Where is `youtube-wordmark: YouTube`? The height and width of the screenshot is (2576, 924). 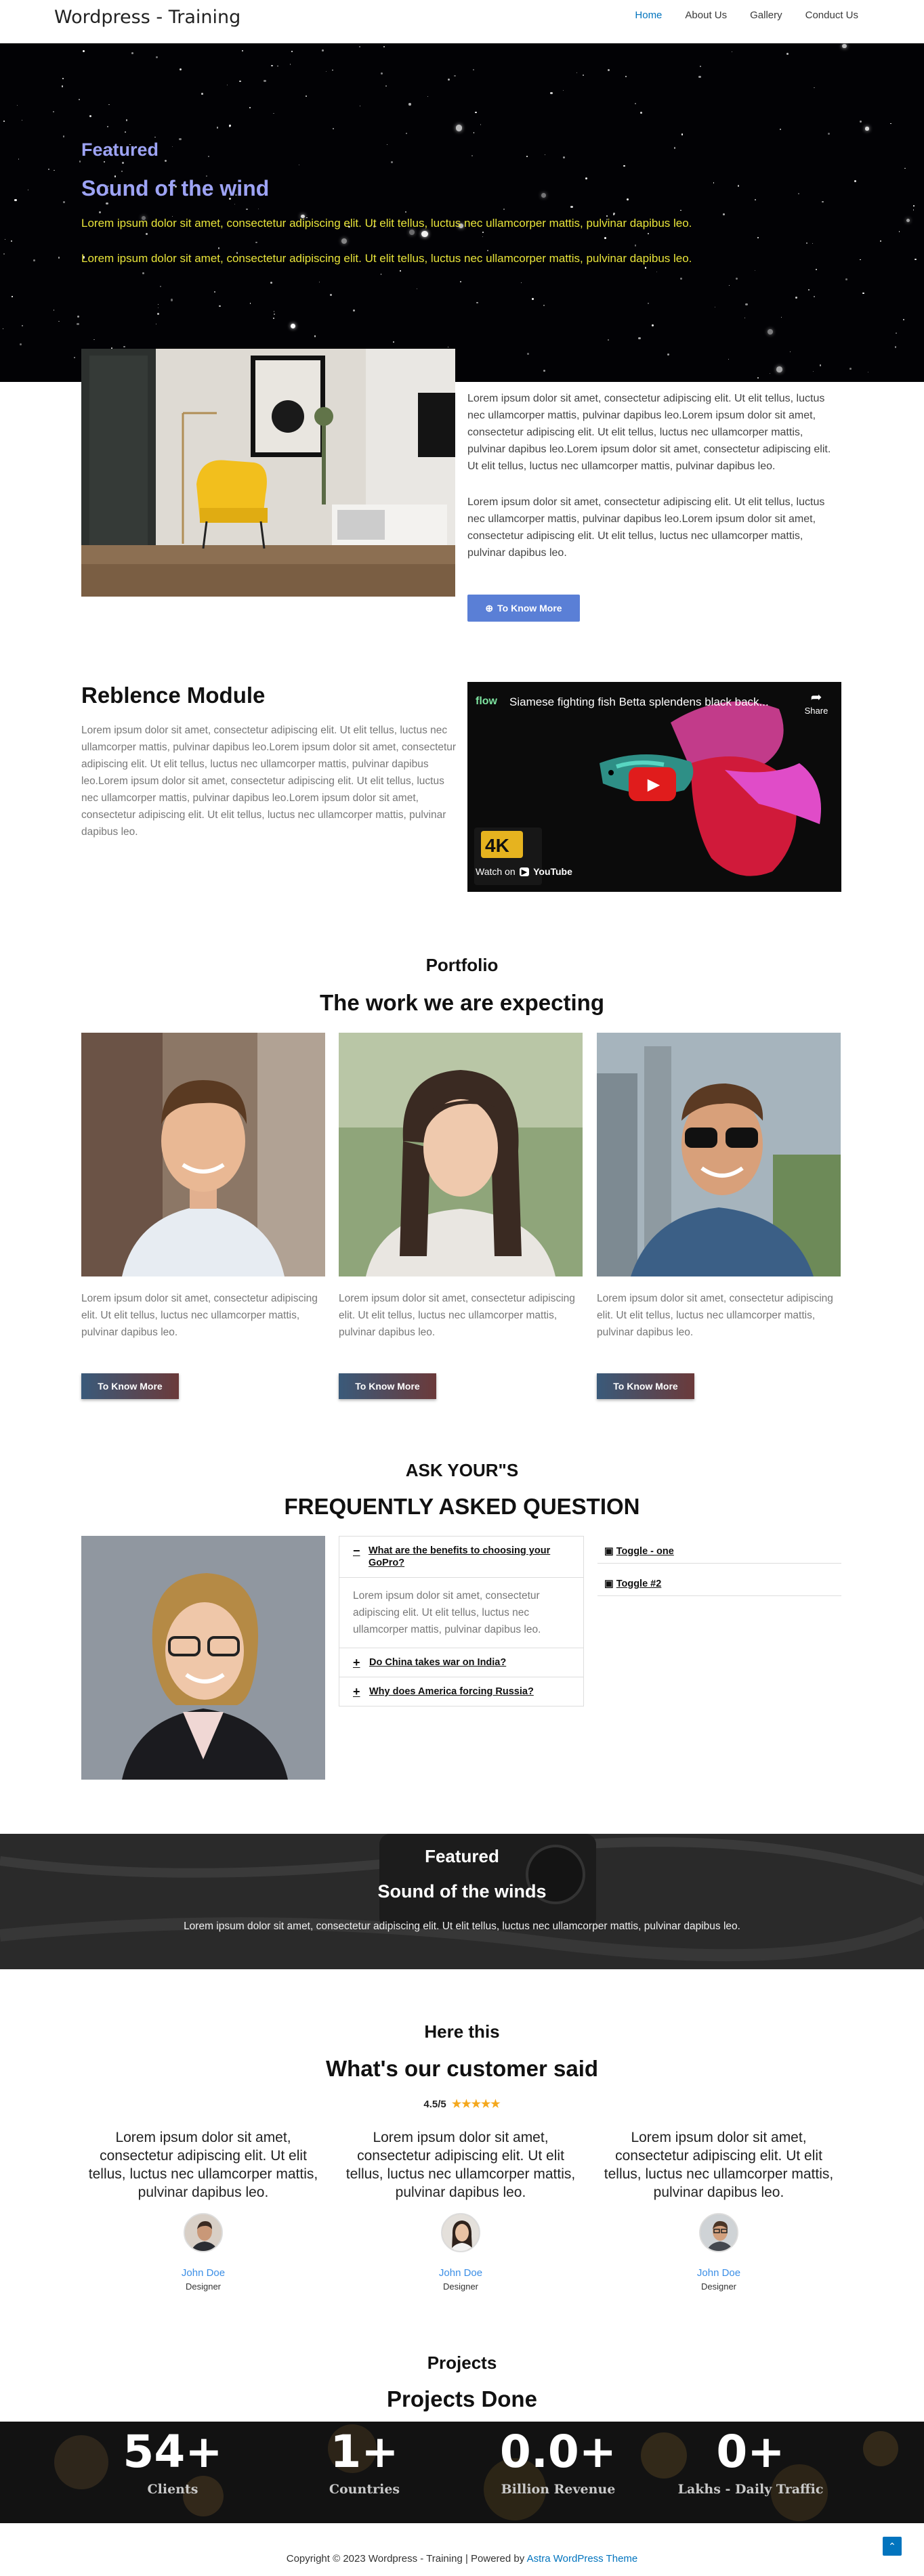
youtube-wordmark: YouTube is located at coordinates (552, 871).